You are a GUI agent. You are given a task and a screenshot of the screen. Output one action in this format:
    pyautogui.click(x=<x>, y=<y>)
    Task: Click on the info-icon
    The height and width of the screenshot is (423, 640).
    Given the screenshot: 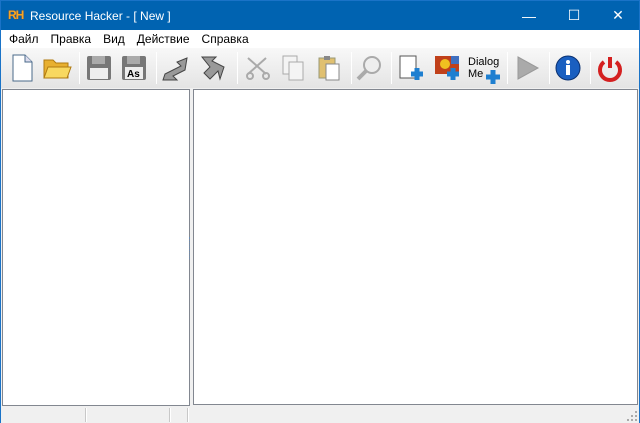 What is the action you would take?
    pyautogui.click(x=568, y=68)
    